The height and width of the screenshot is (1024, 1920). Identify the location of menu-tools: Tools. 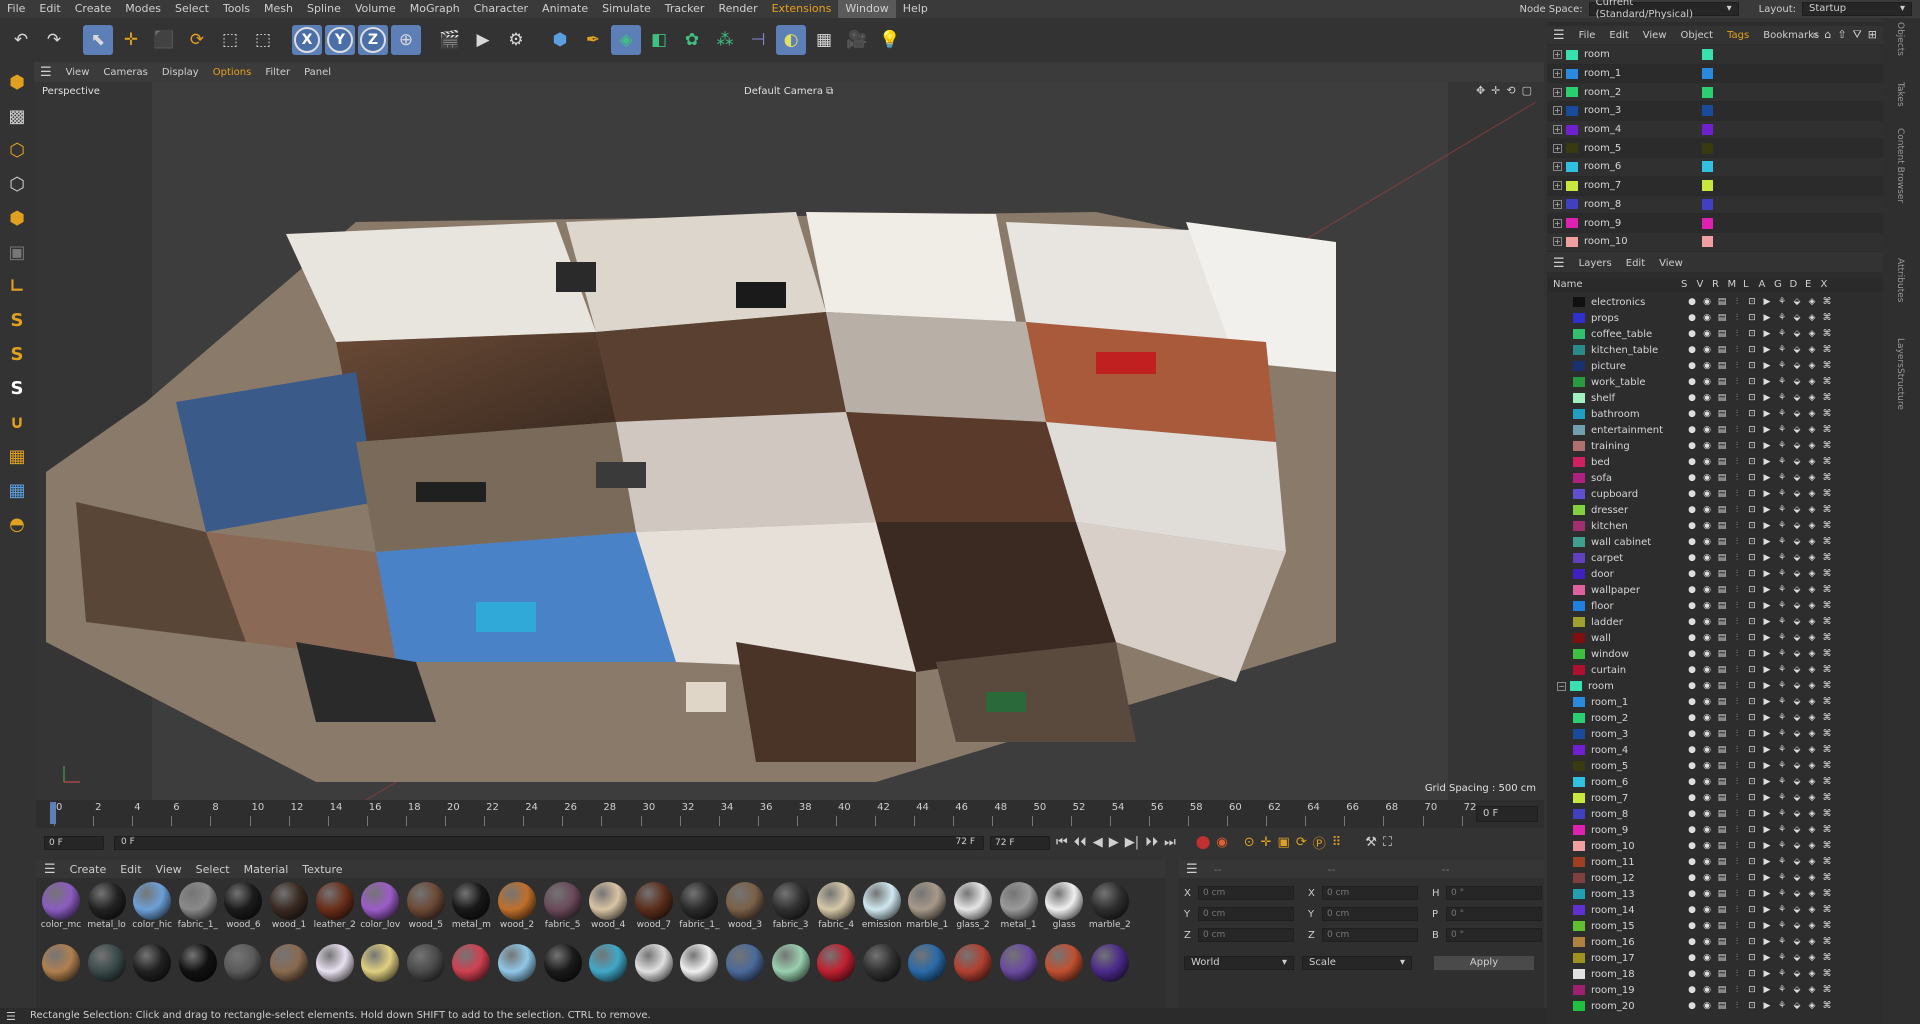
(236, 9).